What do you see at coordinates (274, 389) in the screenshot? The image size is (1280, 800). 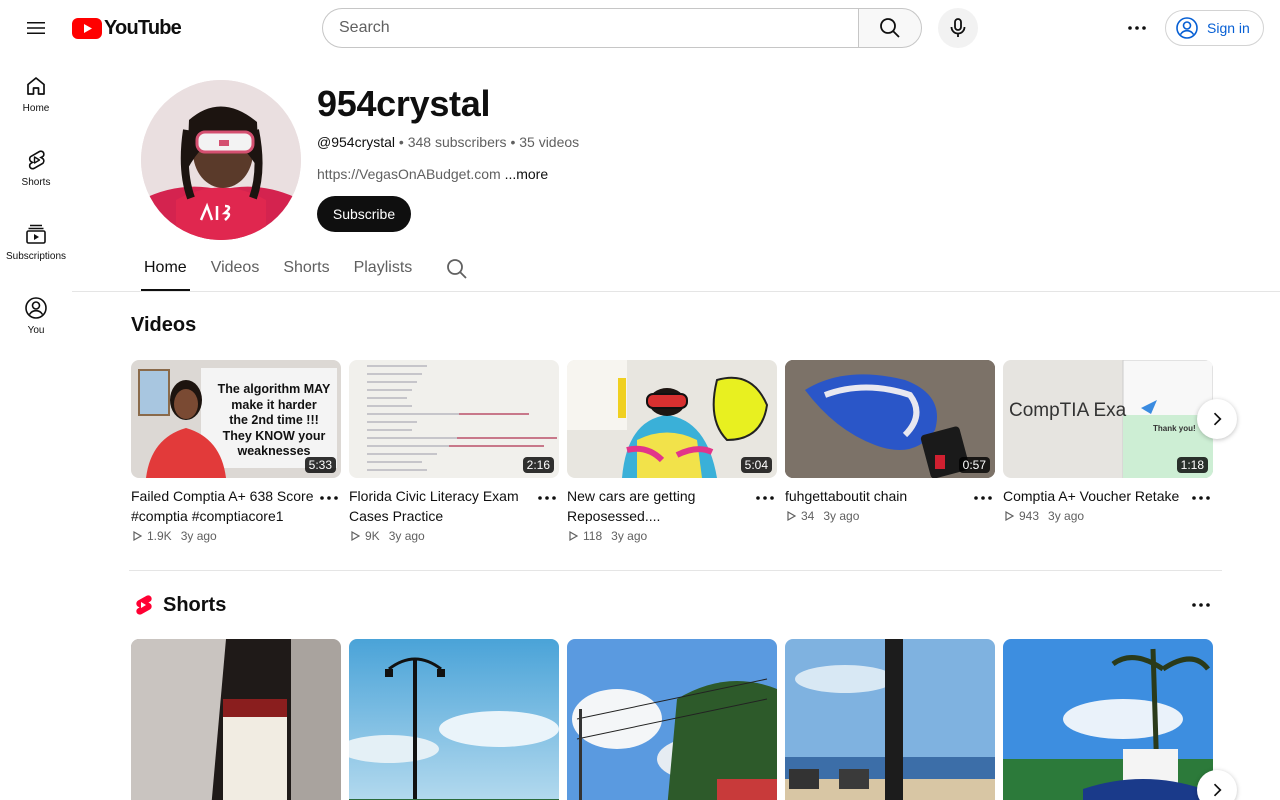 I see `overlay-line: The algorithm MAY` at bounding box center [274, 389].